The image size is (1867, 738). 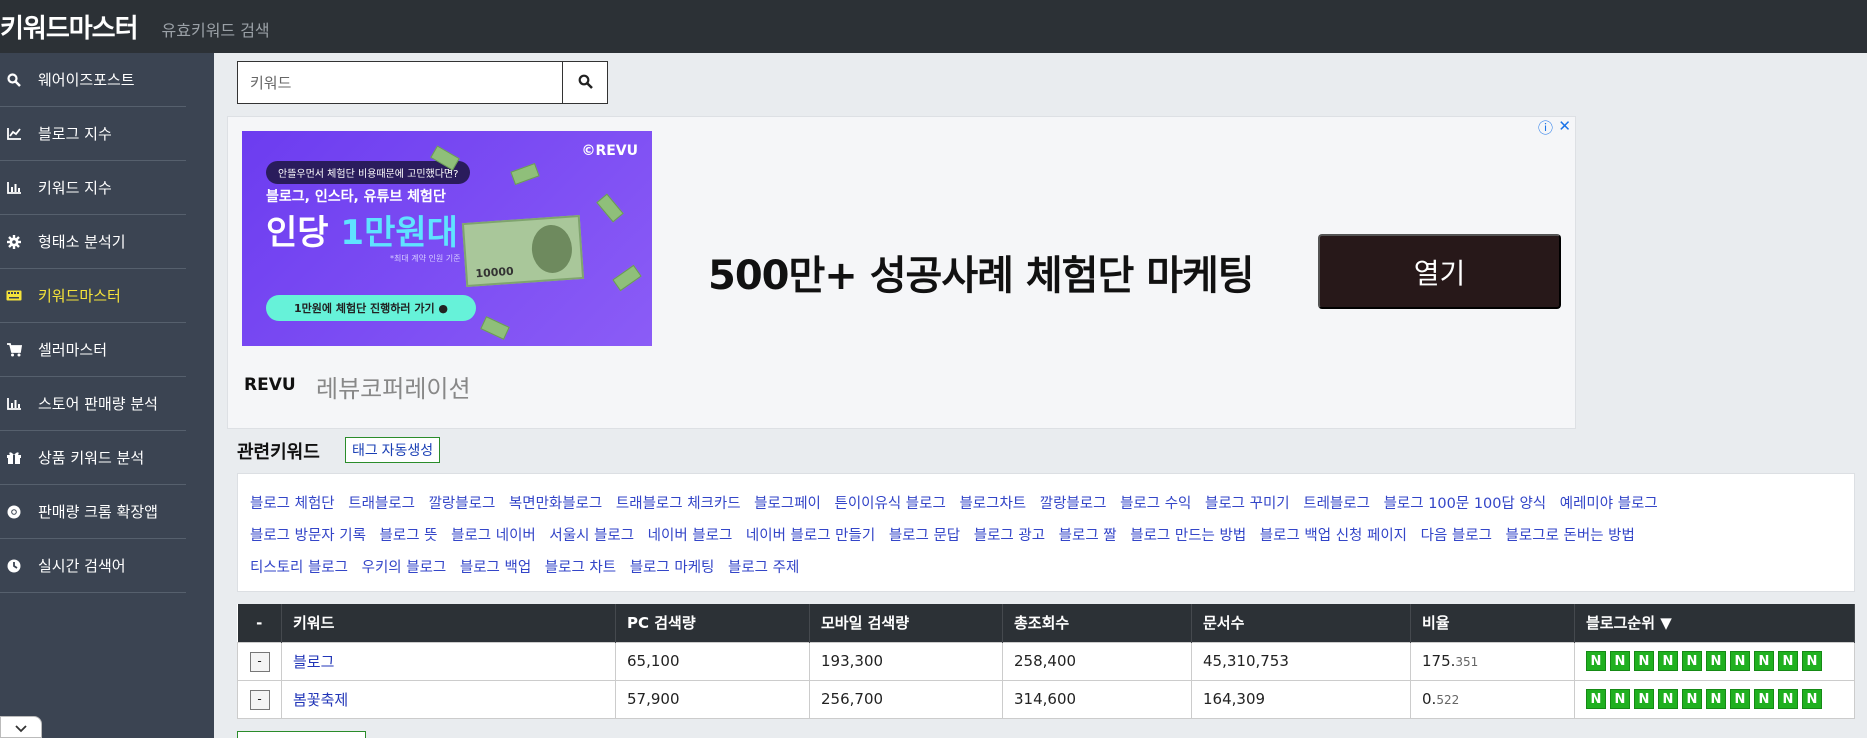 What do you see at coordinates (409, 536) in the screenshot?
I see `related-keyword-link: 블로그 뜻` at bounding box center [409, 536].